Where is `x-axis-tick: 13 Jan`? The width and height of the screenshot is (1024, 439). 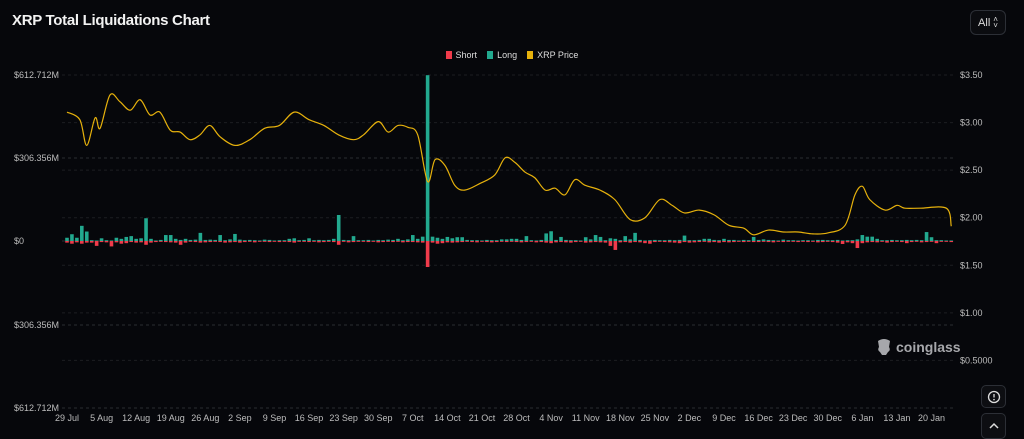 x-axis-tick: 13 Jan is located at coordinates (896, 418).